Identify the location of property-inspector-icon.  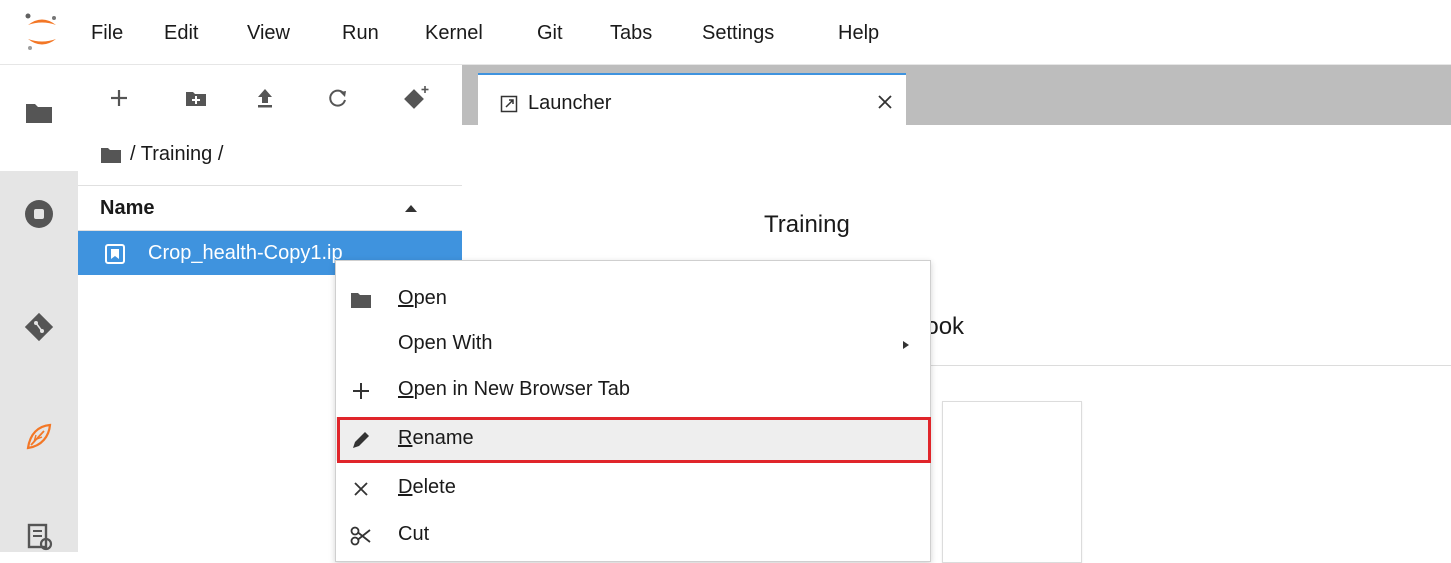
(39, 537).